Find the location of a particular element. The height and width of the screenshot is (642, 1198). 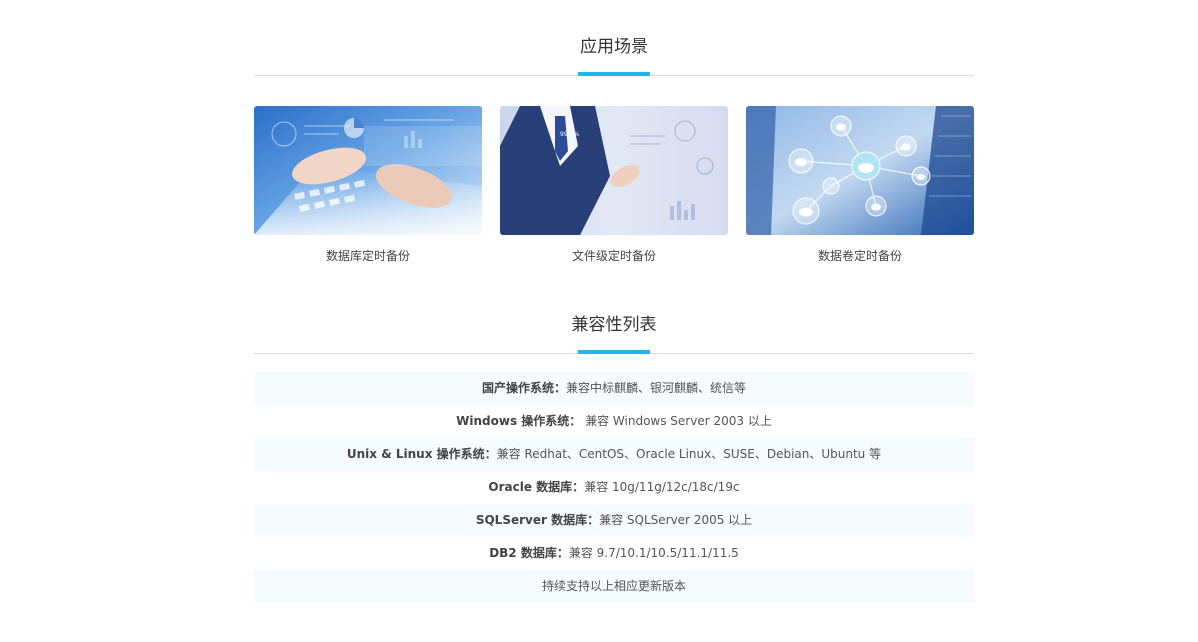

item-value: 持续支持以上相应更新版本 is located at coordinates (613, 586).